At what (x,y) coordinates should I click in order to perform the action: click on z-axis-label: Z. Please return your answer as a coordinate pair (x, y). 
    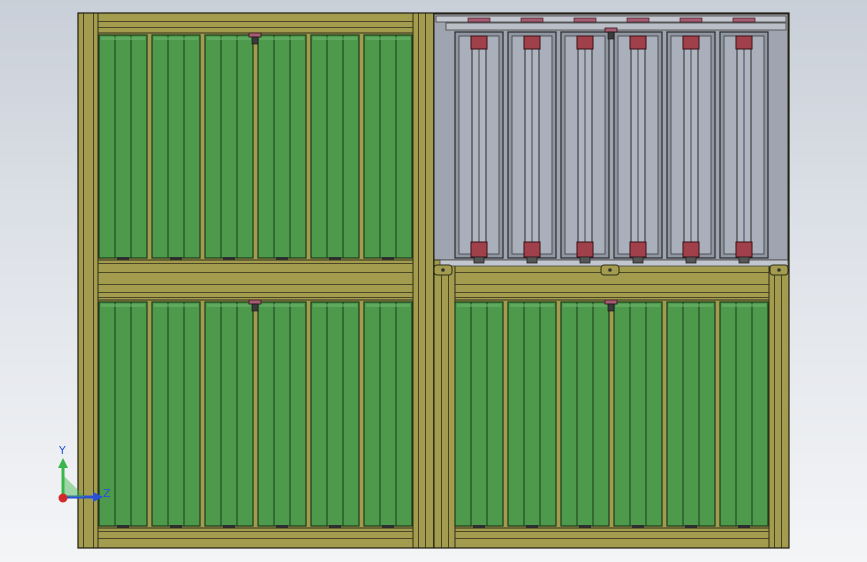
    Looking at the image, I should click on (107, 493).